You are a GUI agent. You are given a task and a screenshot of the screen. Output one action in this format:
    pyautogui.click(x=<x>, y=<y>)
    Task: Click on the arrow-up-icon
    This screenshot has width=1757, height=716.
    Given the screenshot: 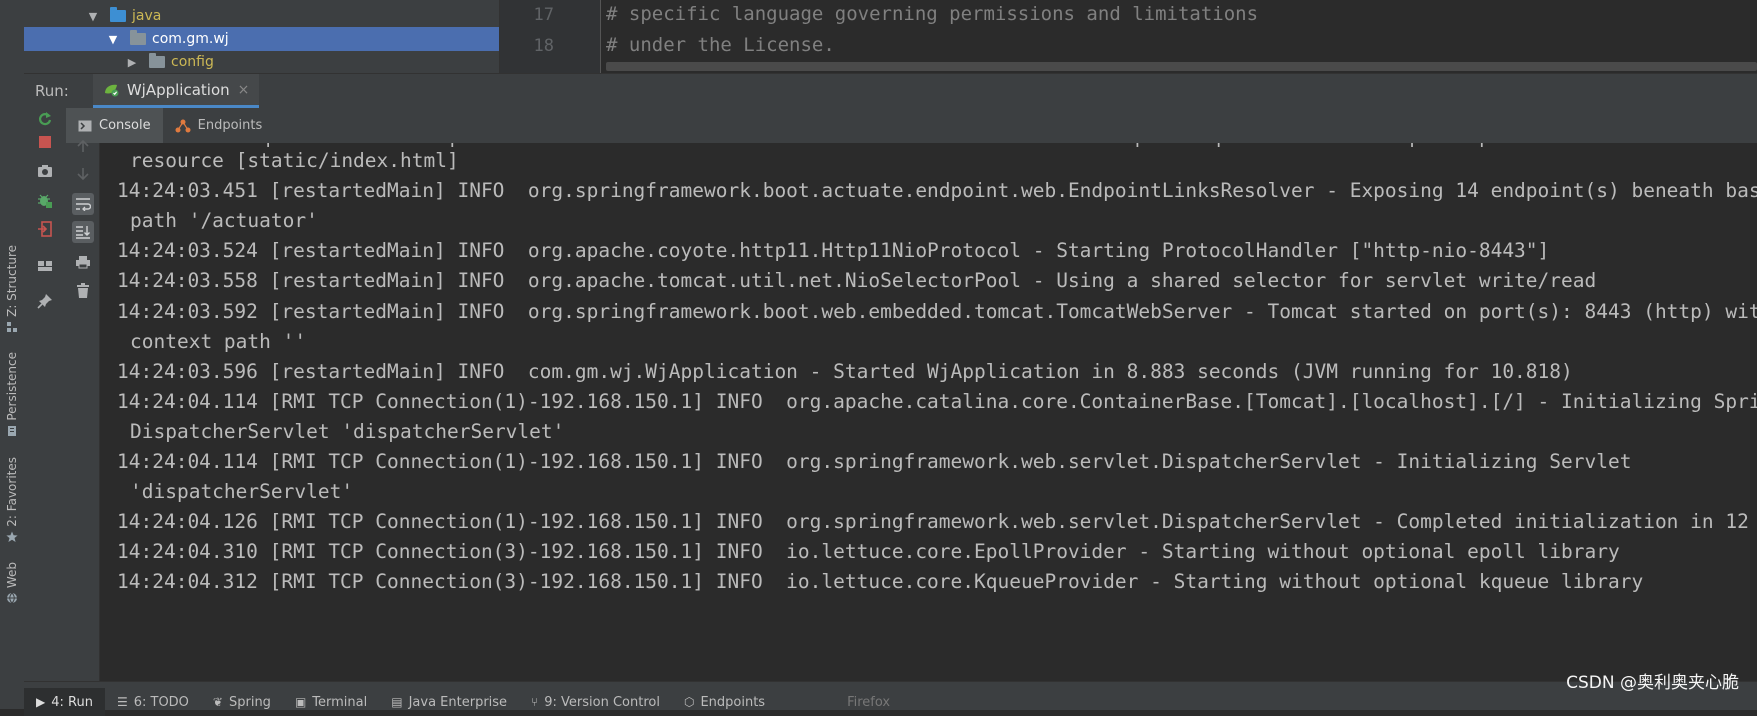 What is the action you would take?
    pyautogui.click(x=83, y=145)
    